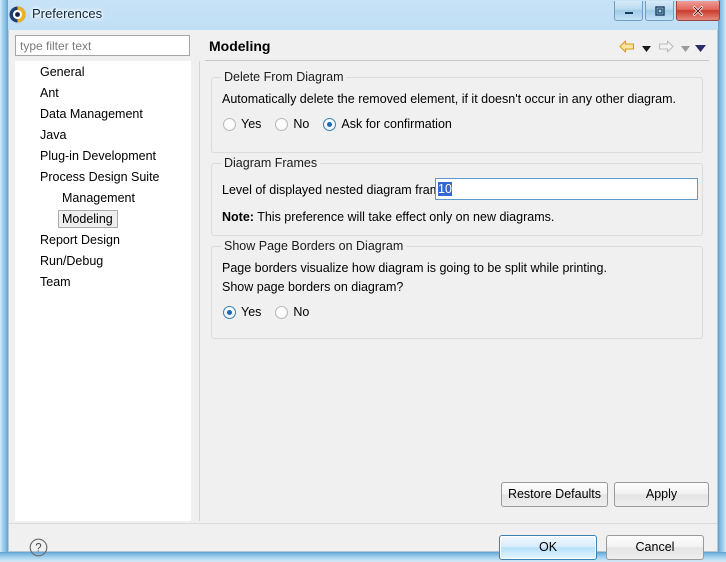 Image resolution: width=726 pixels, height=562 pixels. I want to click on maximize-icon, so click(659, 10).